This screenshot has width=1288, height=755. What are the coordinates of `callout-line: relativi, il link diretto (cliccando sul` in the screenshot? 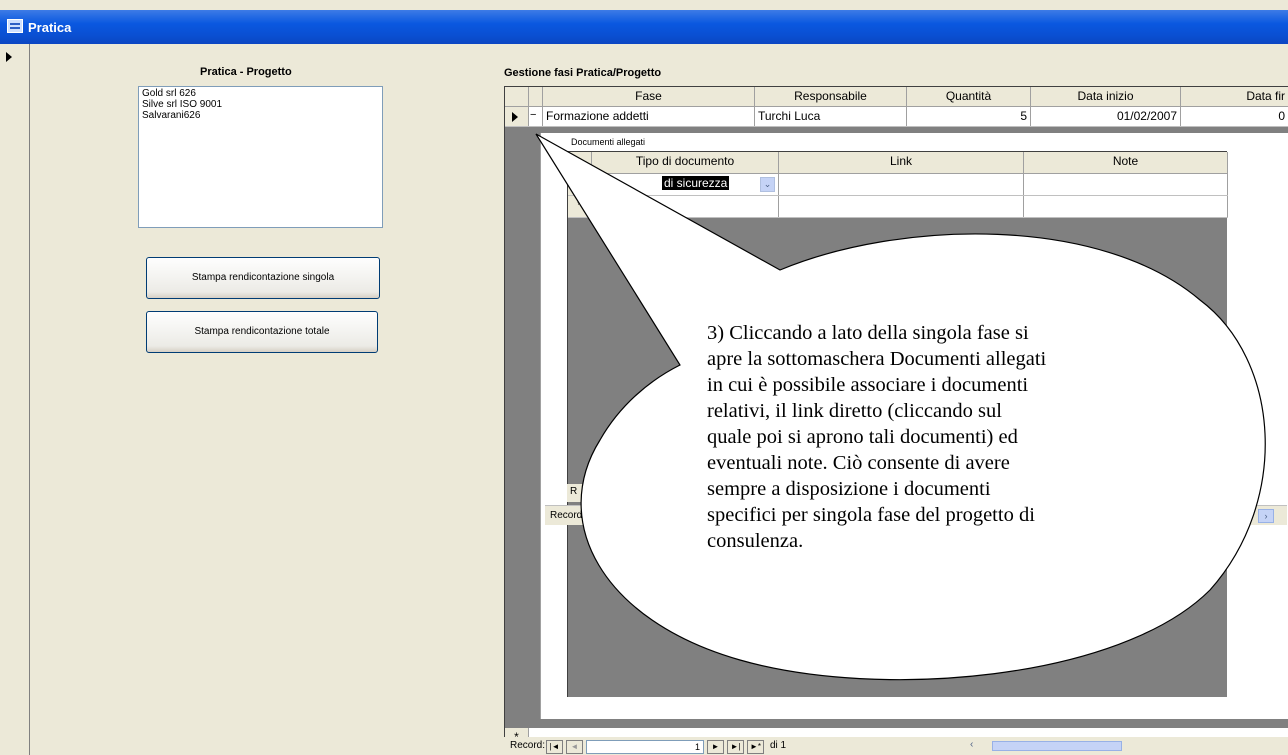 It's located at (854, 411).